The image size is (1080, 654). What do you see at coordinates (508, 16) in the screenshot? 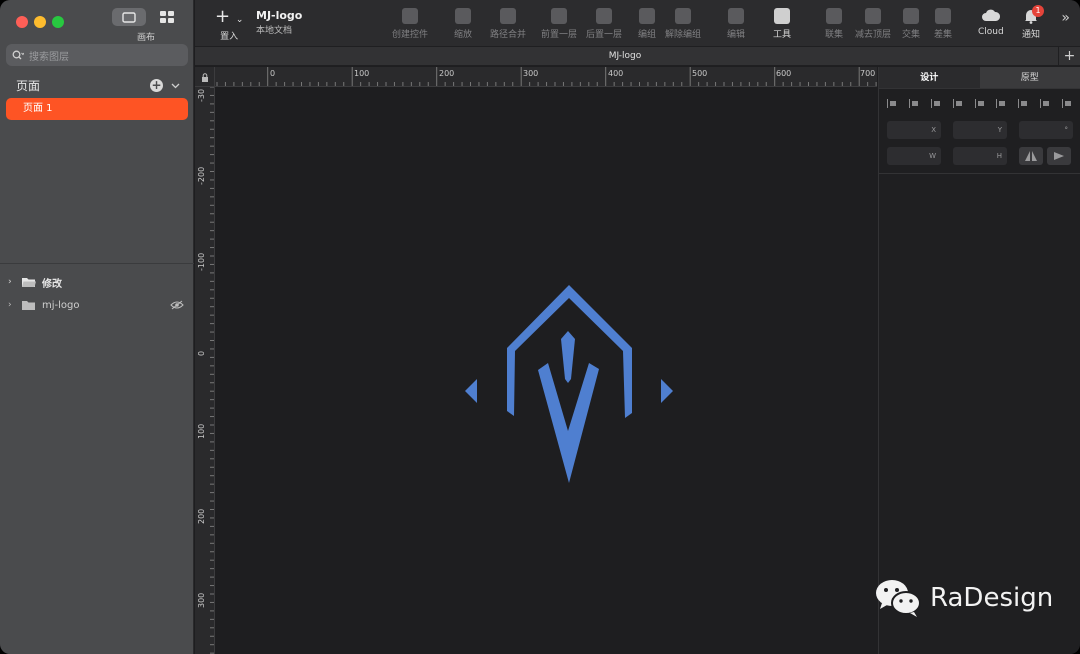
I see `path-join-icon` at bounding box center [508, 16].